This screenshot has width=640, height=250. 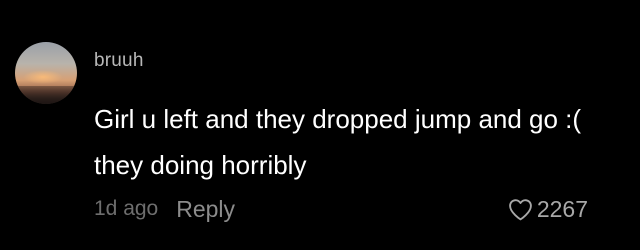 I want to click on like-button: 2267, so click(x=548, y=209).